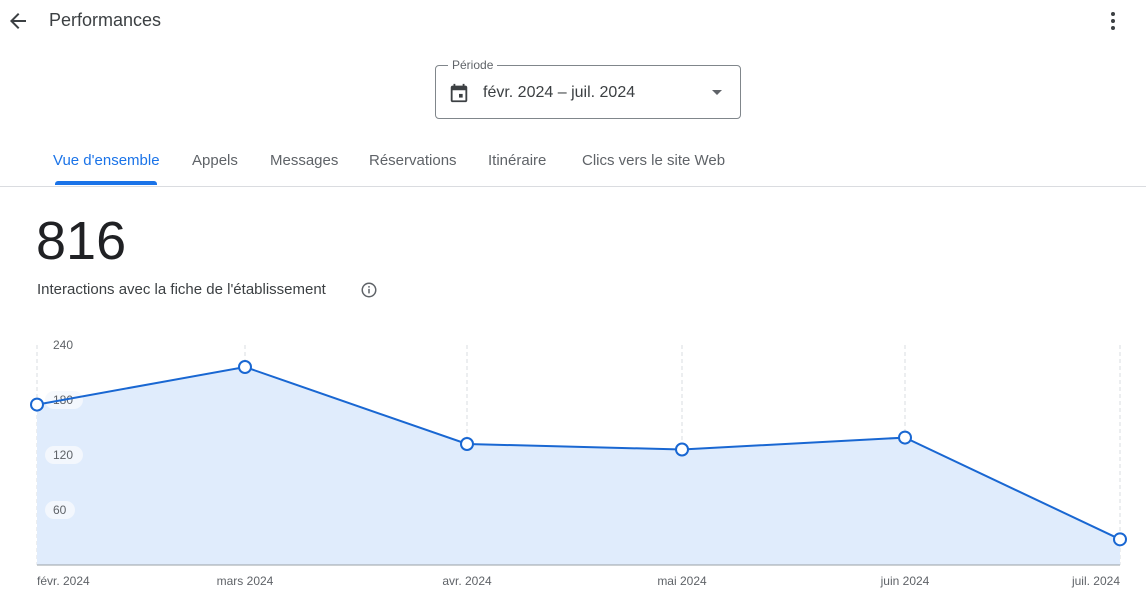 The width and height of the screenshot is (1146, 608). Describe the element at coordinates (1113, 21) in the screenshot. I see `more-vert-icon` at that location.